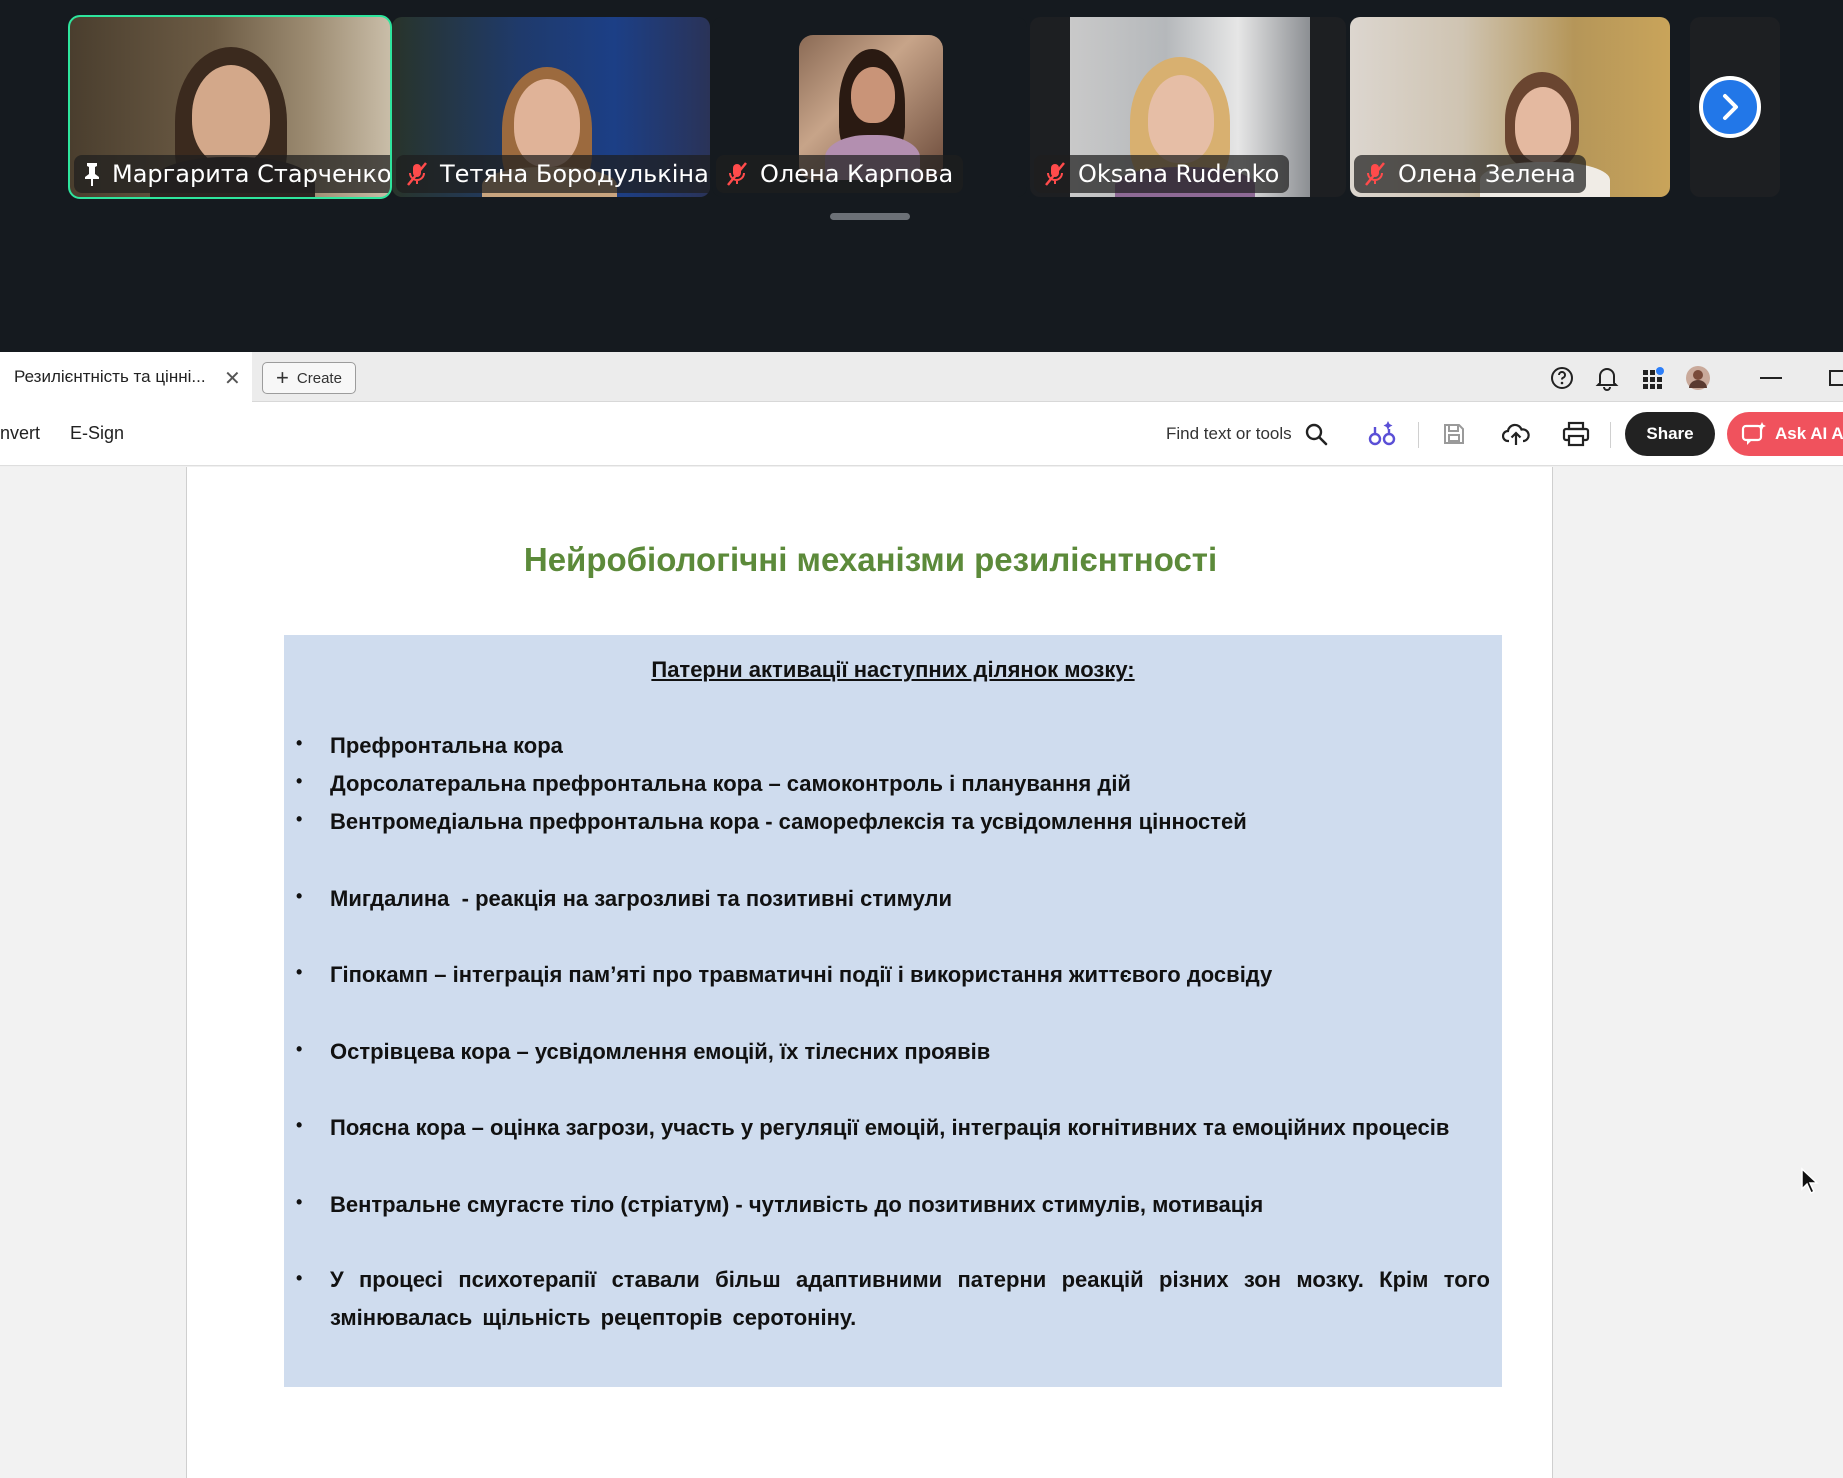 This screenshot has width=1843, height=1478. What do you see at coordinates (1188, 107) in the screenshot?
I see `participant-tile: Oksana Rudenko` at bounding box center [1188, 107].